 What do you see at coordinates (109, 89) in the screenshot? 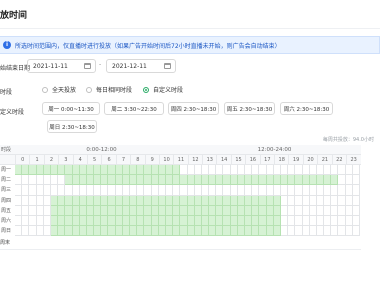
I see `radio-same-daily: 每日相同时段` at bounding box center [109, 89].